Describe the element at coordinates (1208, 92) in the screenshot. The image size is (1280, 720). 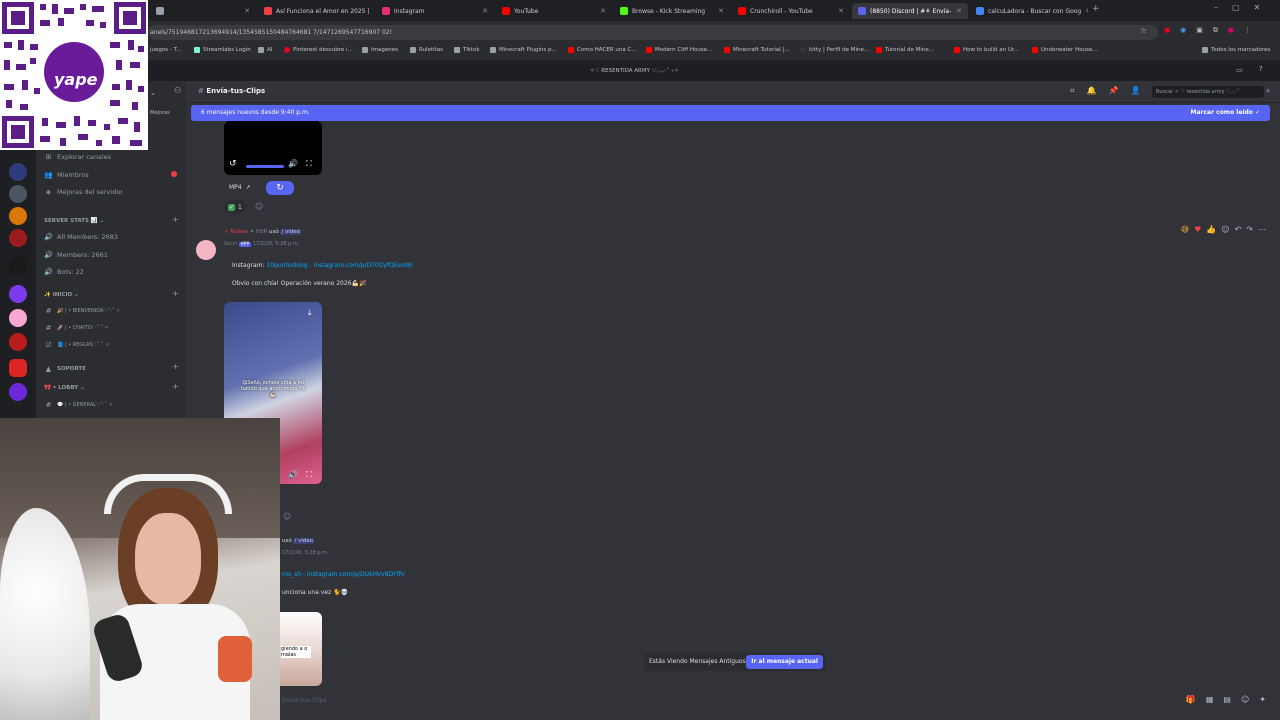
I see `search-input: Buscar ✧ ♡ resentida army ♡⸝⸝·˚` at that location.